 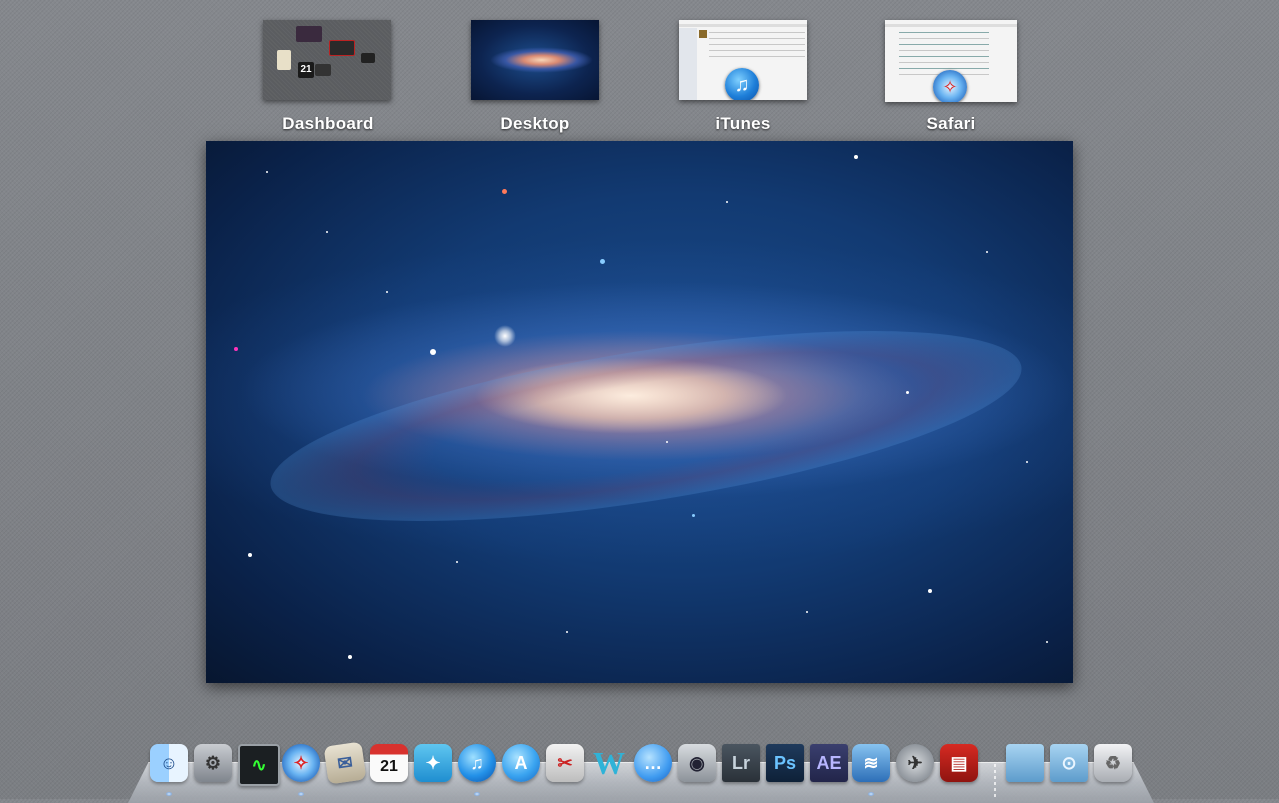 What do you see at coordinates (829, 763) in the screenshot?
I see `after-effects-icon: AE` at bounding box center [829, 763].